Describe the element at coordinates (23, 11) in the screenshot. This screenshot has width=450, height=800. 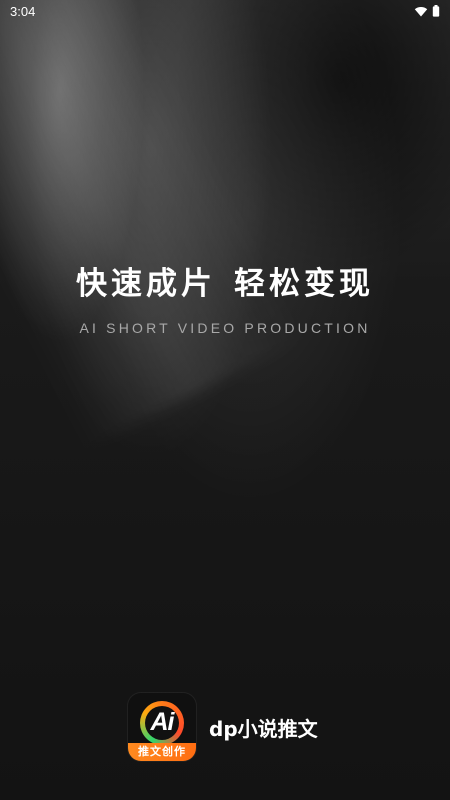
I see `status-time: 3:04` at that location.